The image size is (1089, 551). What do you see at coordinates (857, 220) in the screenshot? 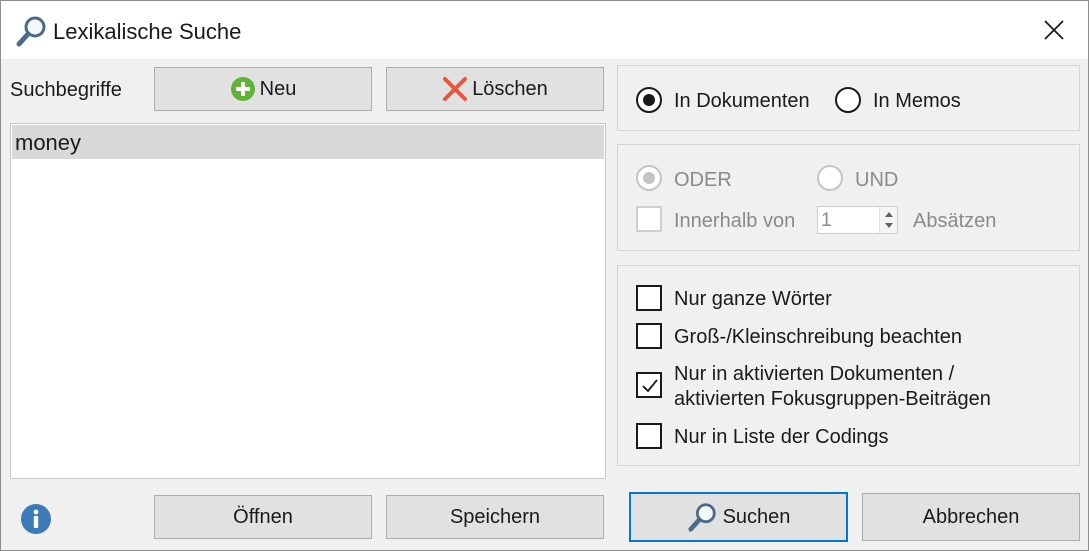
I see `paragraph-count-stepper: 1` at bounding box center [857, 220].